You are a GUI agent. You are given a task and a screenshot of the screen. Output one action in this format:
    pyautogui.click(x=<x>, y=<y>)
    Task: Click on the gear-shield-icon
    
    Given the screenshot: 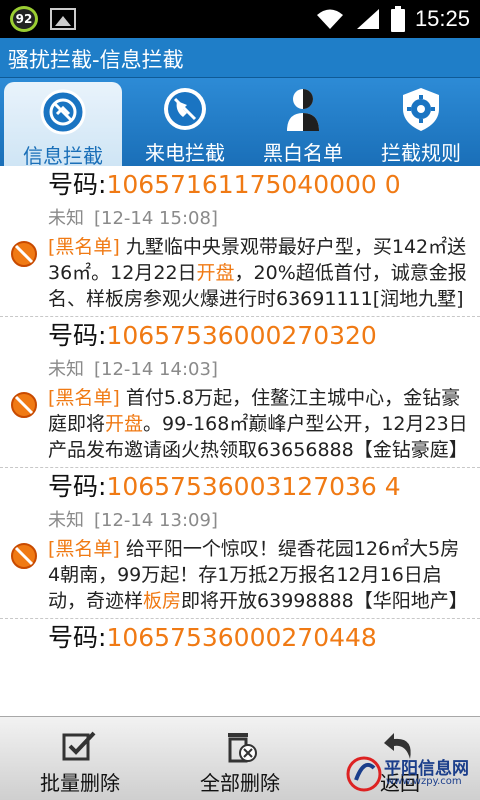 What is the action you would take?
    pyautogui.click(x=421, y=108)
    